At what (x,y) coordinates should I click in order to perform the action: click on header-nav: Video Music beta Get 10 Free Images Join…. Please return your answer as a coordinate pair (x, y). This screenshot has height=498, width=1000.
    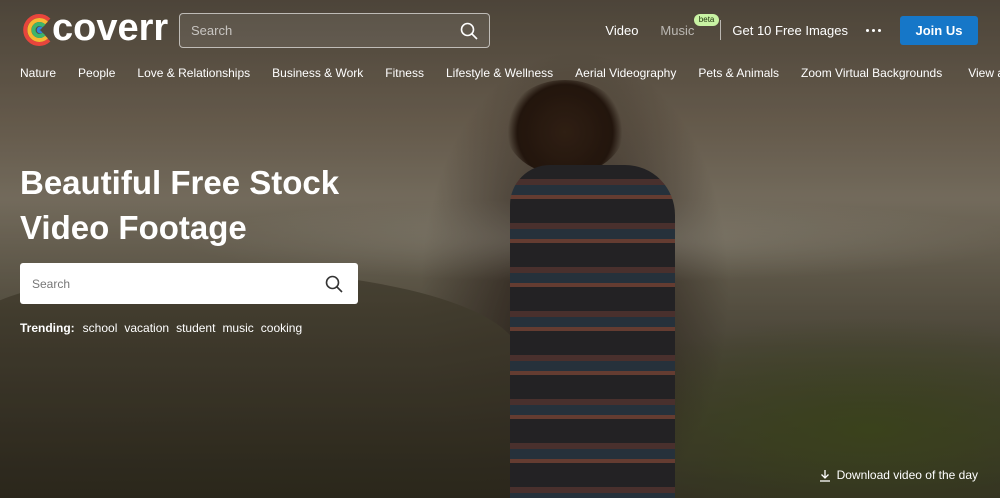
    Looking at the image, I should click on (791, 29).